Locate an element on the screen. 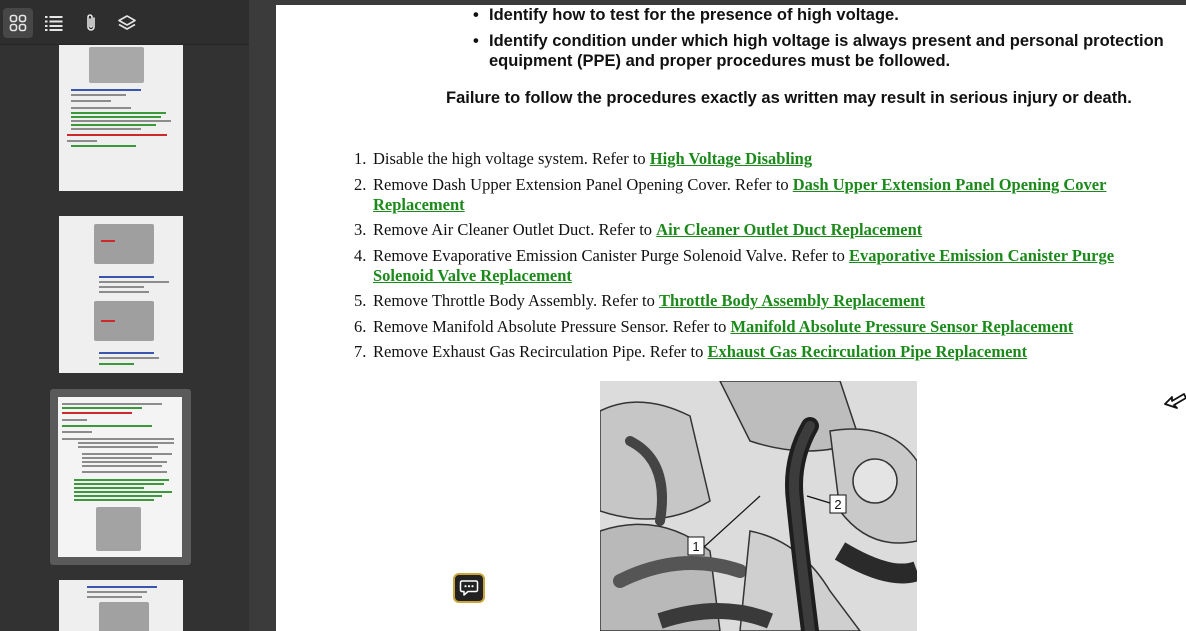 The height and width of the screenshot is (631, 1186). step-text: Remove Air Cleaner Outlet Duct. Refer to is located at coordinates (515, 229).